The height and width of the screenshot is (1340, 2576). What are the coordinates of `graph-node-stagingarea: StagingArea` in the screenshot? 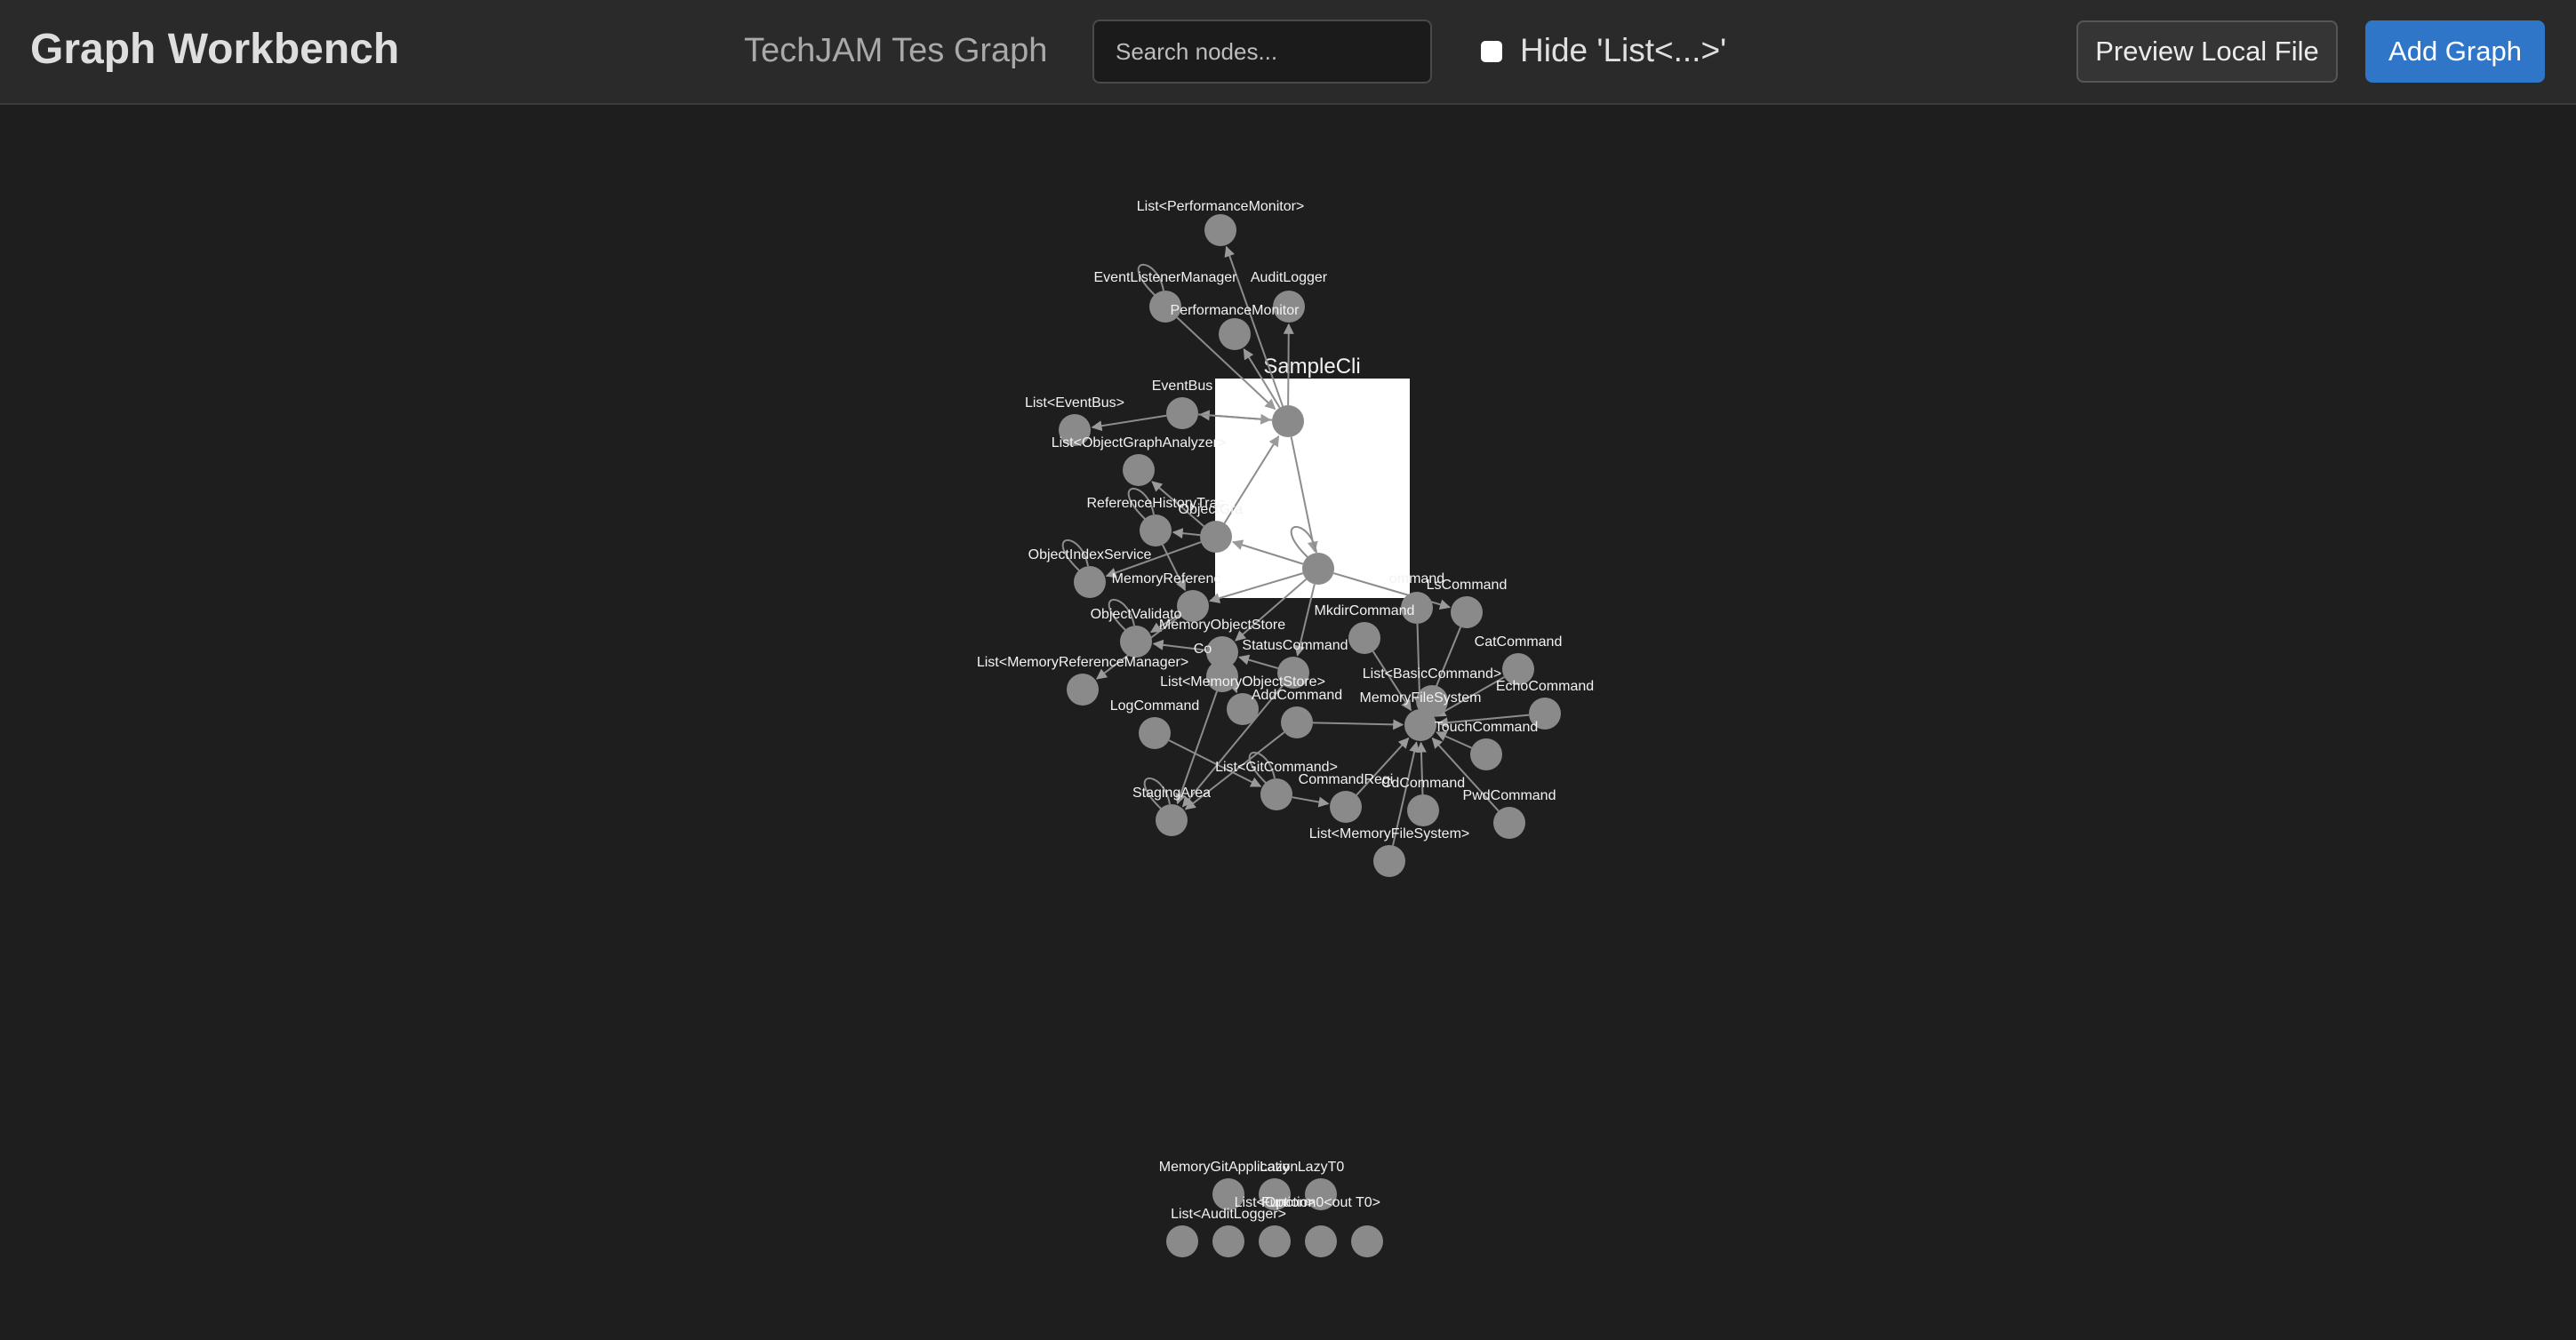 It's located at (1171, 811).